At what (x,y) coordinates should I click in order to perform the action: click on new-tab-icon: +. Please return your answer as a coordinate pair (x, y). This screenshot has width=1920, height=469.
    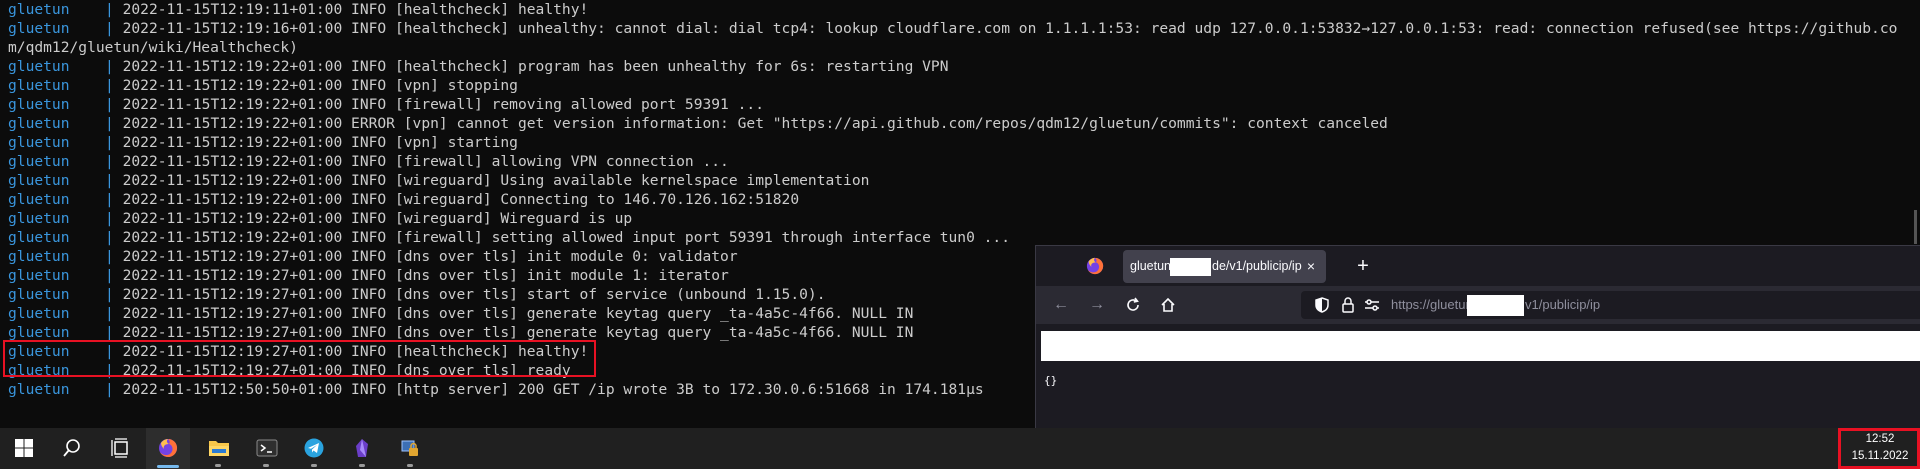
    Looking at the image, I should click on (1363, 266).